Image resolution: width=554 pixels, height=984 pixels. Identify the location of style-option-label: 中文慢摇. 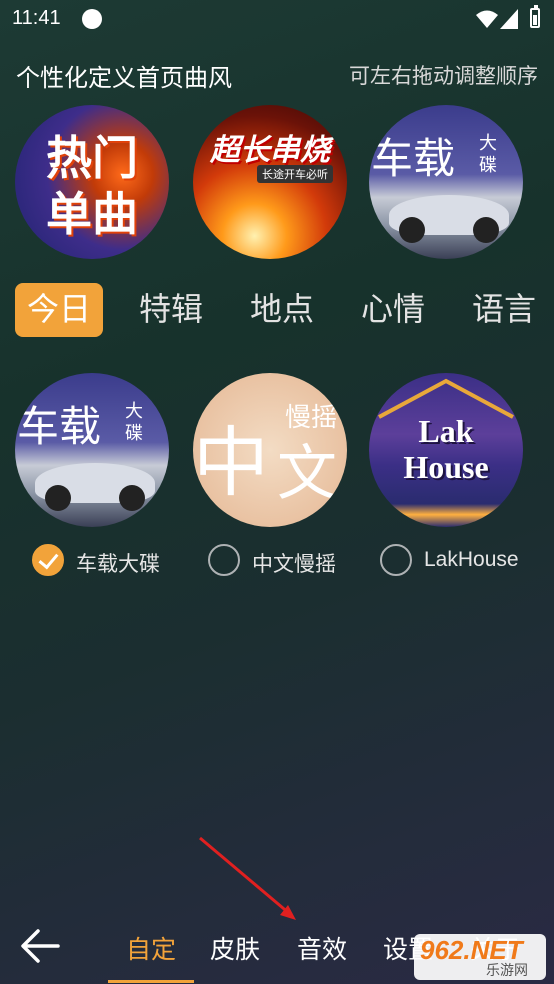
(294, 564).